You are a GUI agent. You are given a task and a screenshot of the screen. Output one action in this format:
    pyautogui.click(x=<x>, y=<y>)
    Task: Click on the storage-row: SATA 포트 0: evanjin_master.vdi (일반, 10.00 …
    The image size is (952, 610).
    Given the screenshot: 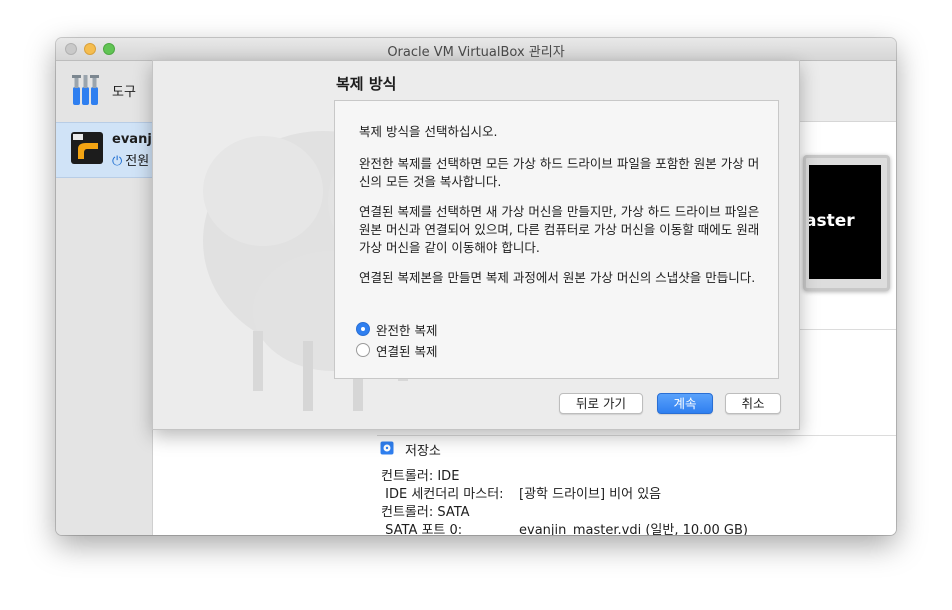 What is the action you would take?
    pyautogui.click(x=564, y=527)
    